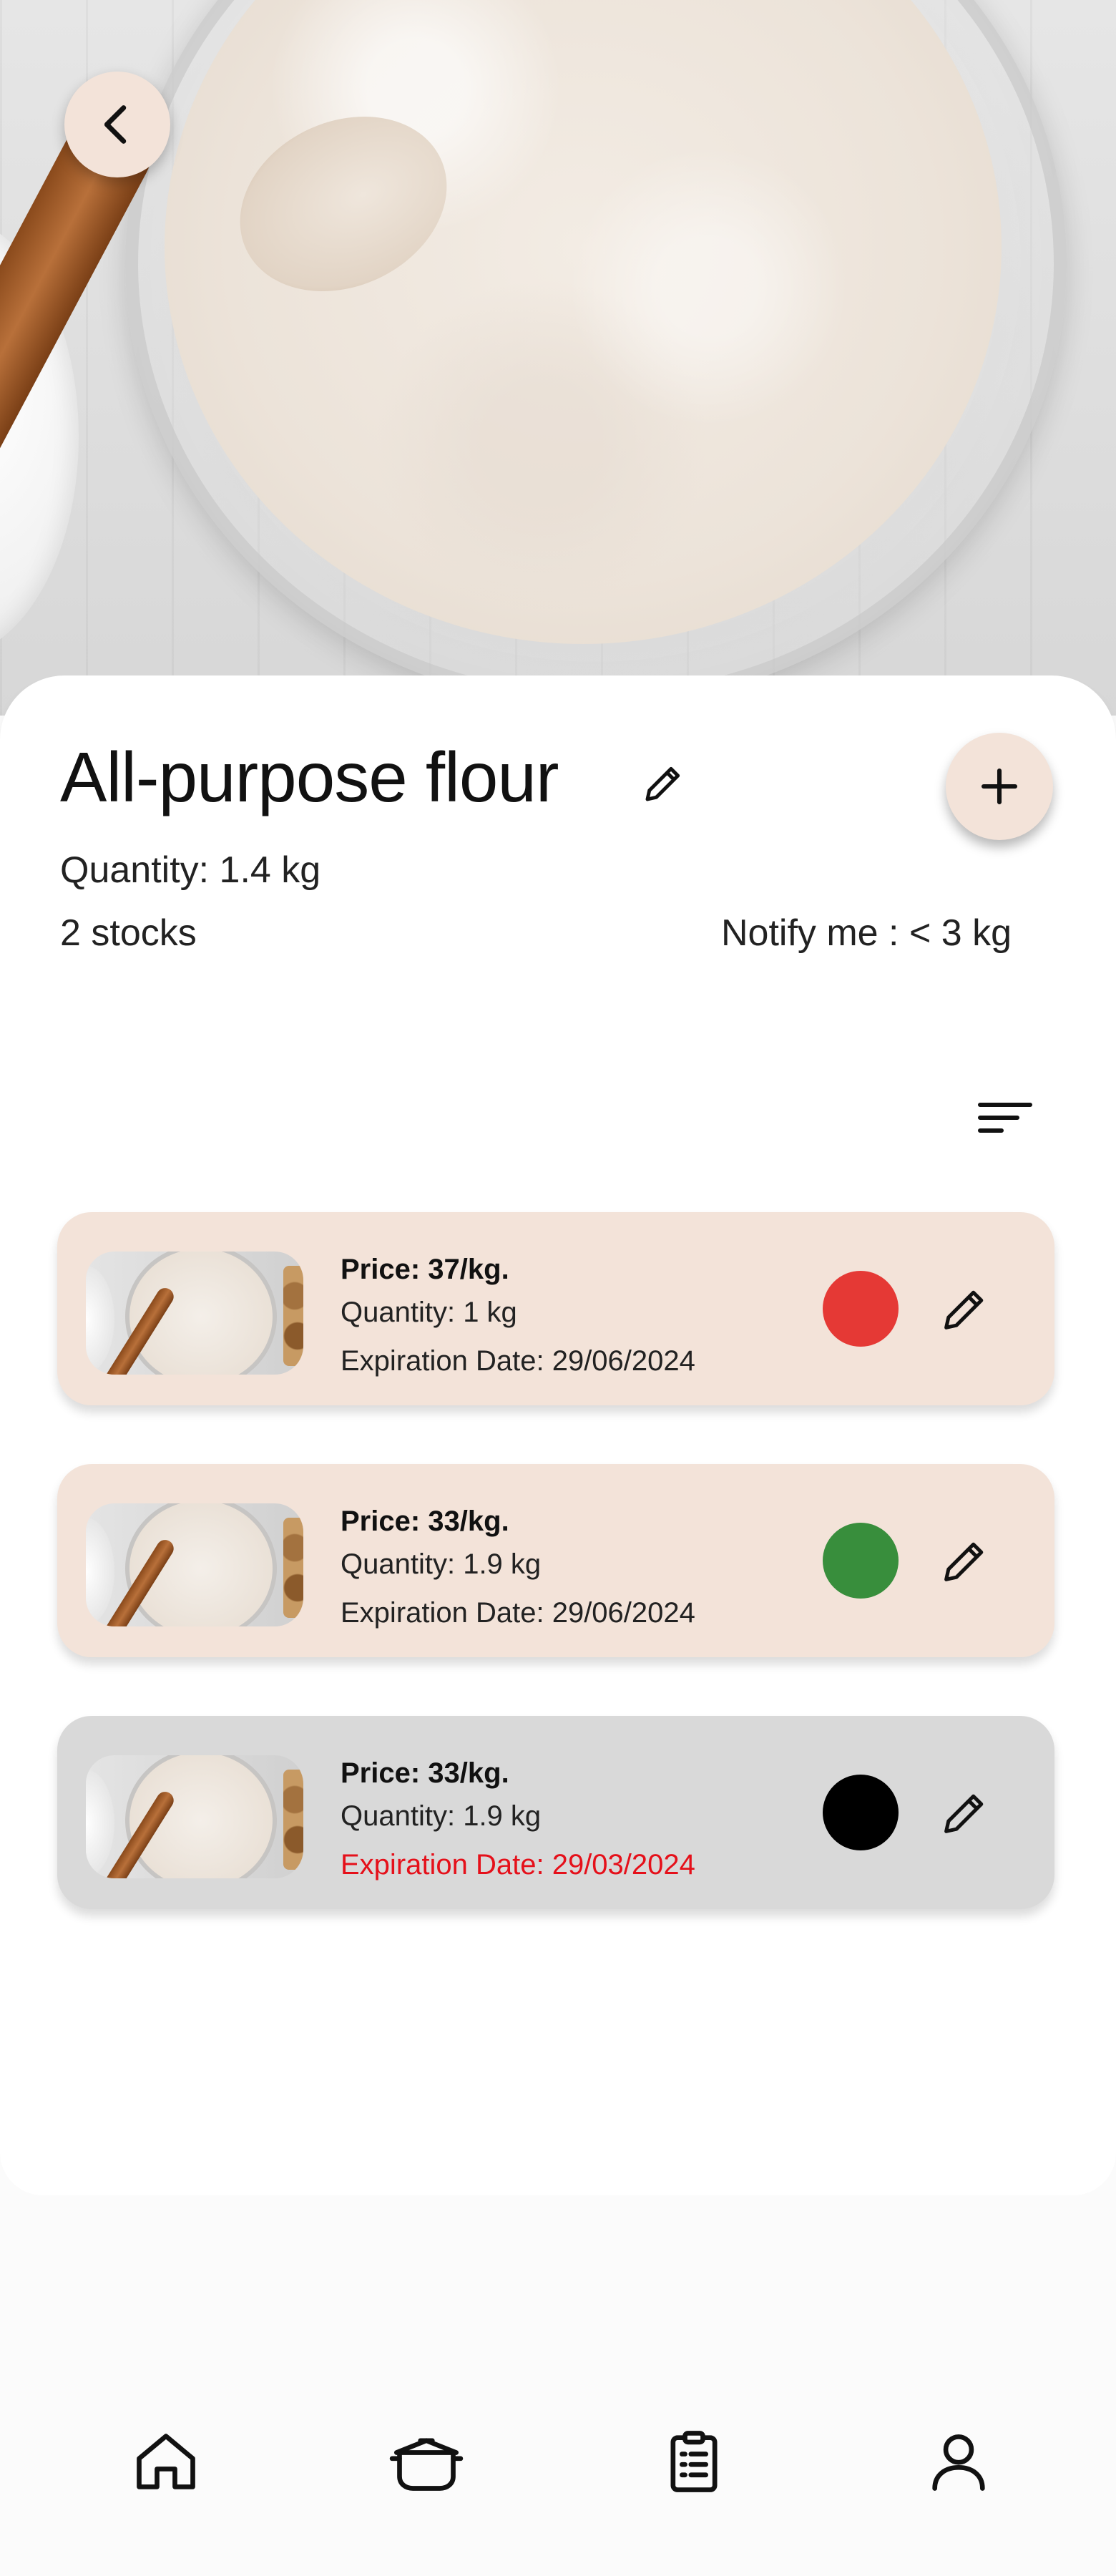  I want to click on back-button, so click(117, 124).